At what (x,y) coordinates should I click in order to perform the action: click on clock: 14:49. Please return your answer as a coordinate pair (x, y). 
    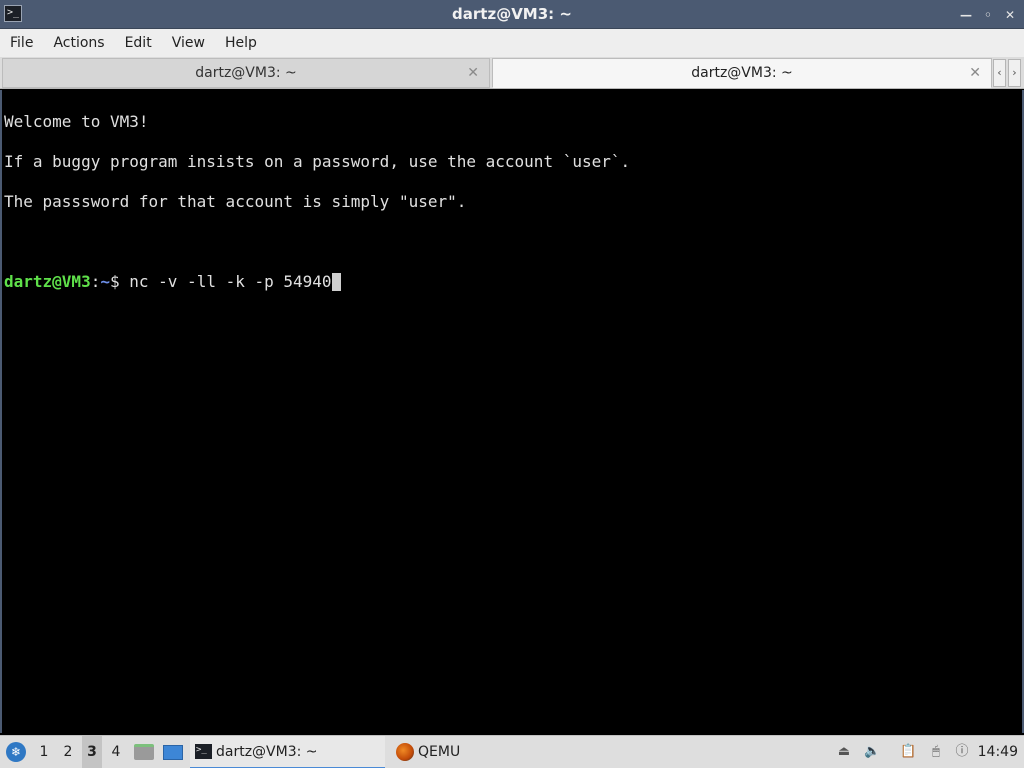
    Looking at the image, I should click on (998, 752).